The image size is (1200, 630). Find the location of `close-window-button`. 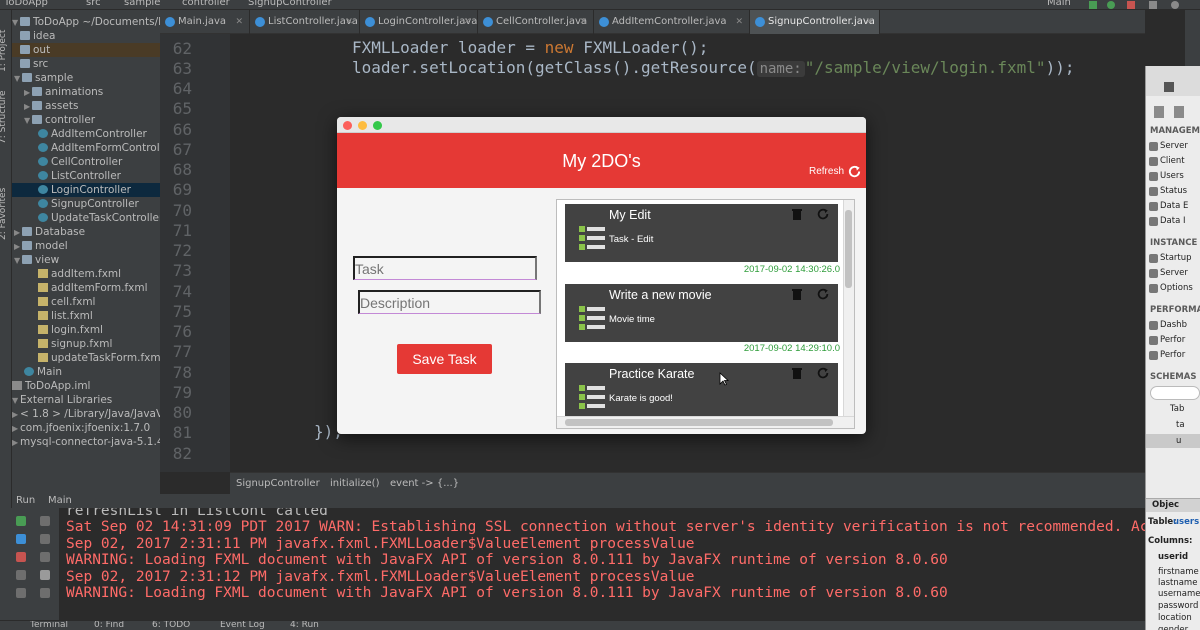

close-window-button is located at coordinates (347, 125).